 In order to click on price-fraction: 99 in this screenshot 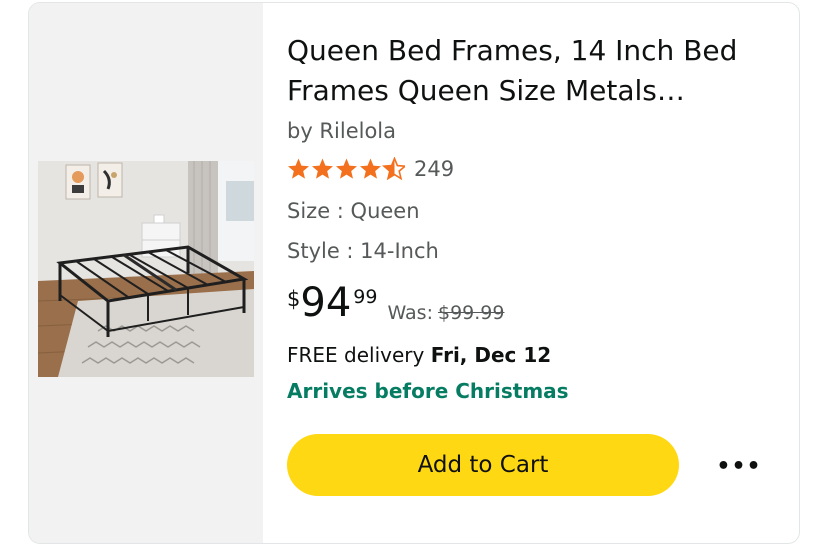, I will do `click(365, 297)`.